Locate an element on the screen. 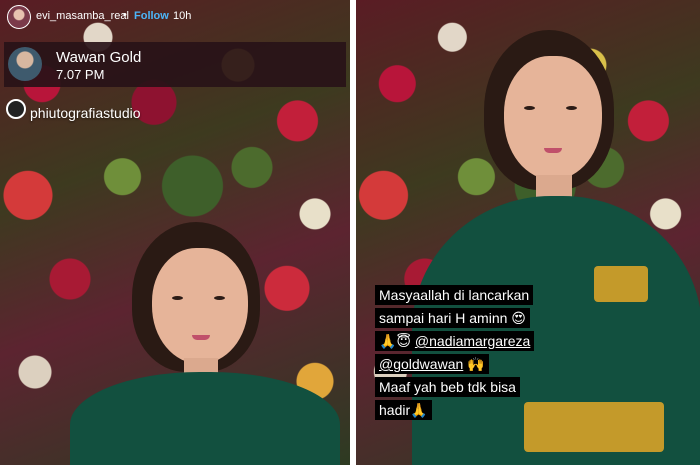  profile-avatar-icon is located at coordinates (19, 17).